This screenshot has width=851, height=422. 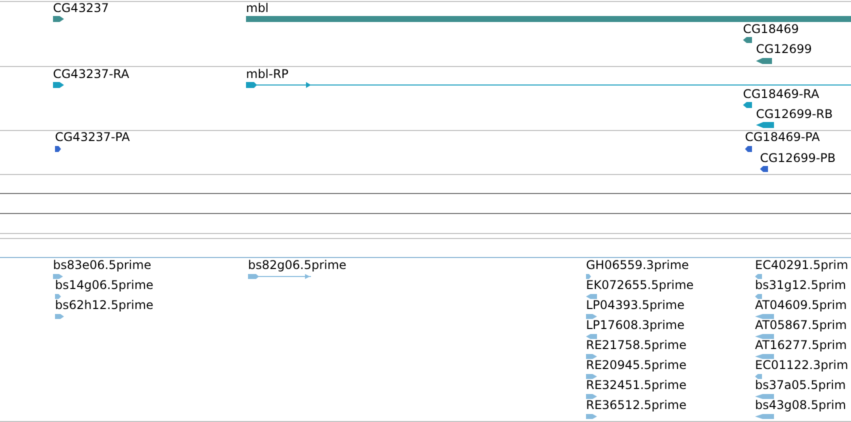 What do you see at coordinates (637, 265) in the screenshot?
I see `feature-label: GH06559.3prime` at bounding box center [637, 265].